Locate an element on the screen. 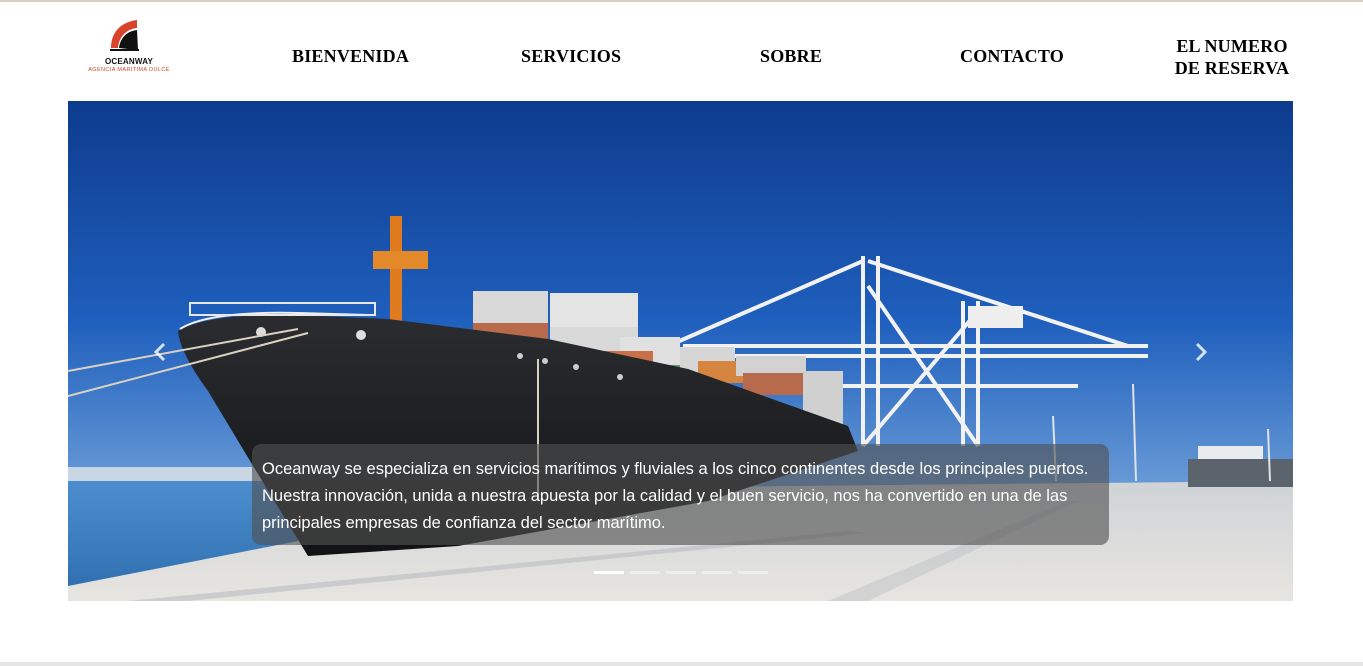  carousel-prev-button is located at coordinates (160, 352).